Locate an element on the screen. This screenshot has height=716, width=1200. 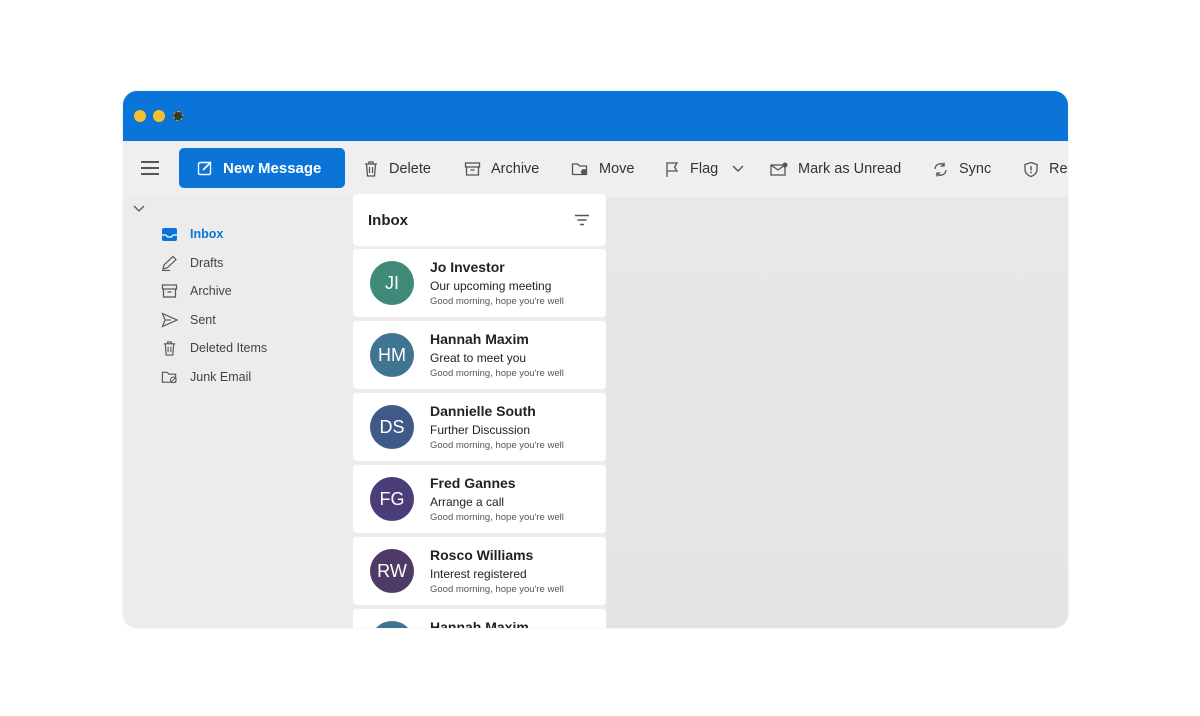
folder-archive: Archive is located at coordinates (196, 291).